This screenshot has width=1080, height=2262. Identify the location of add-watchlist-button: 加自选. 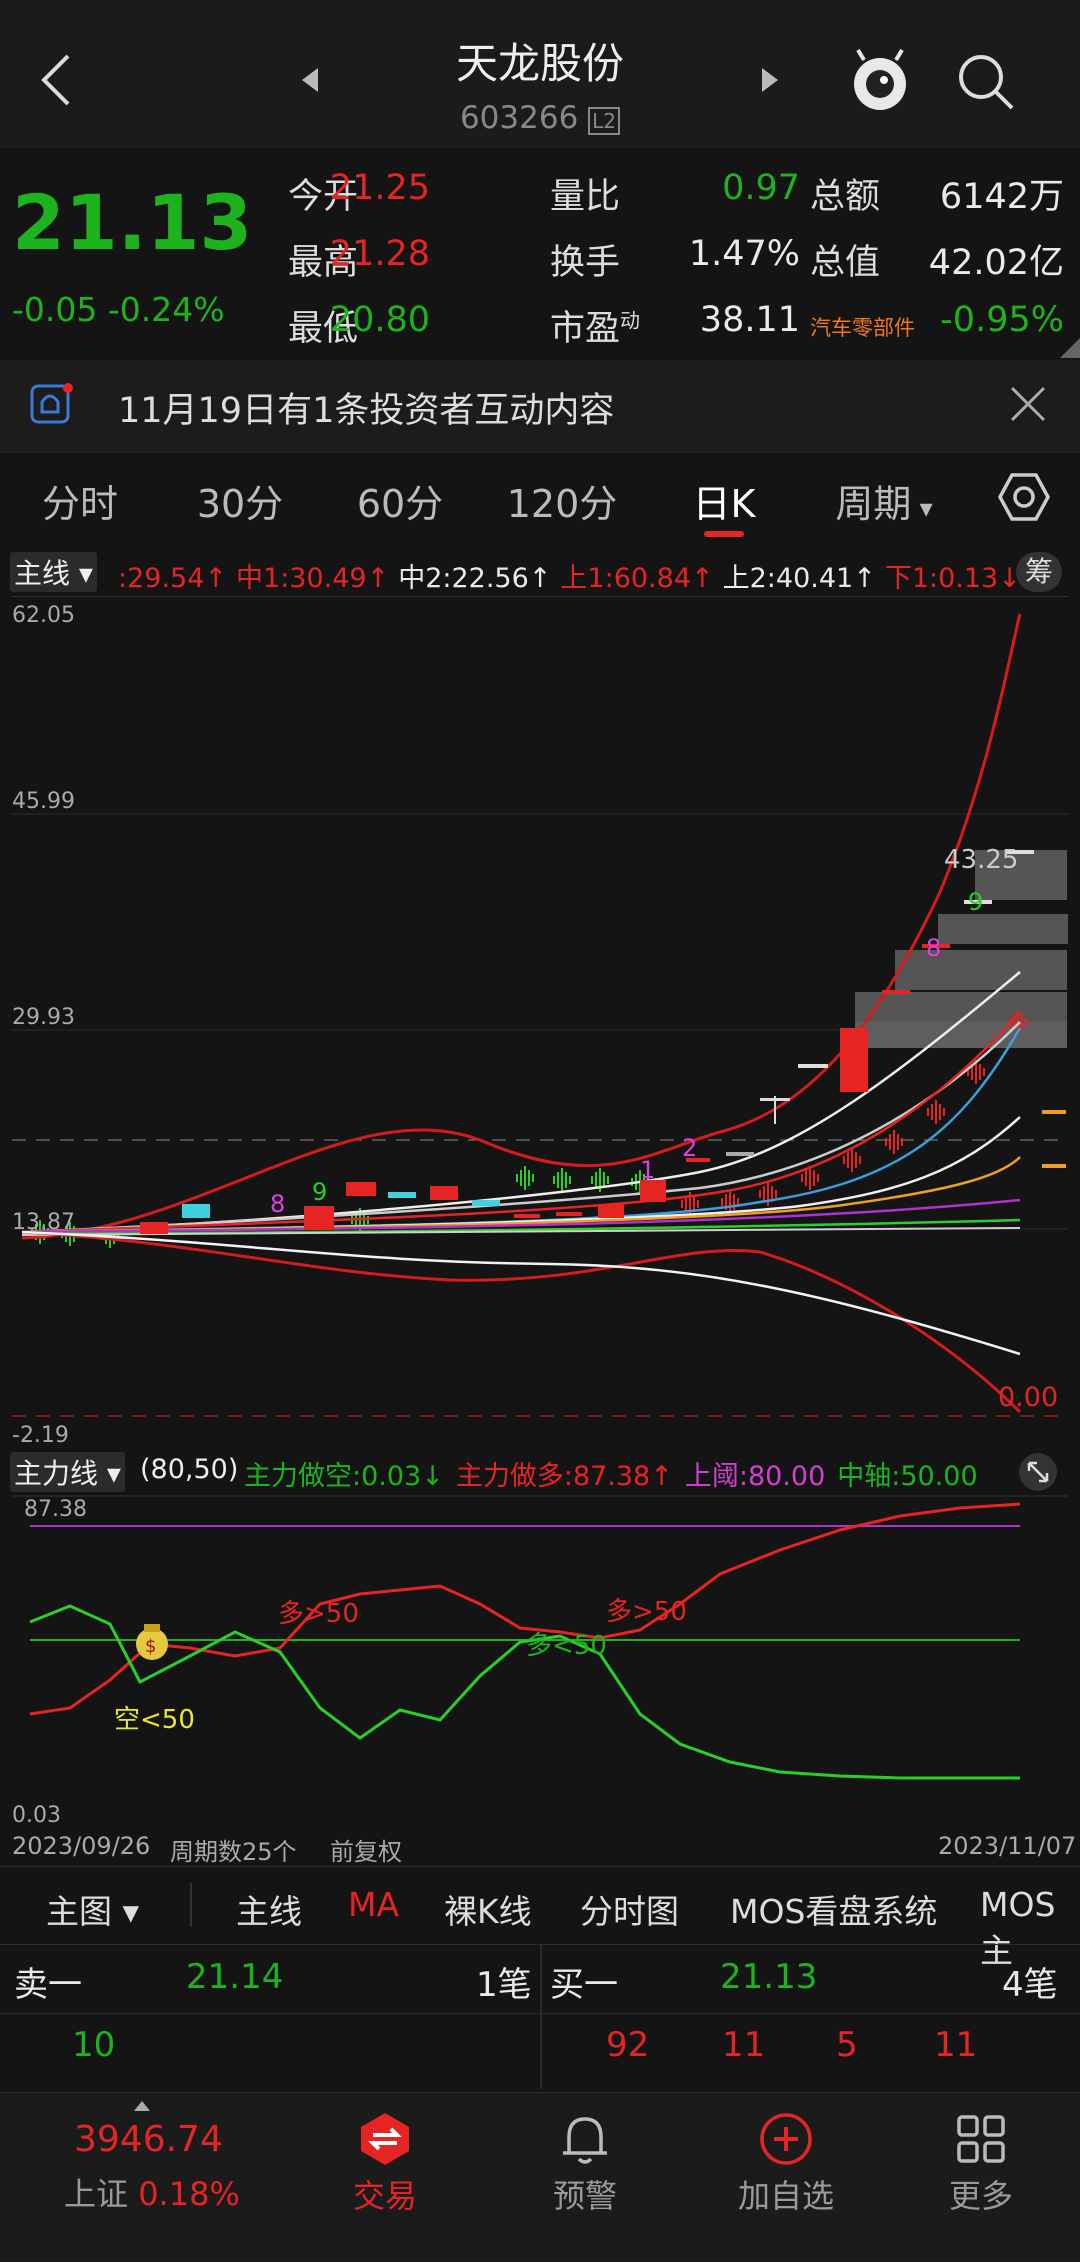
(786, 2164).